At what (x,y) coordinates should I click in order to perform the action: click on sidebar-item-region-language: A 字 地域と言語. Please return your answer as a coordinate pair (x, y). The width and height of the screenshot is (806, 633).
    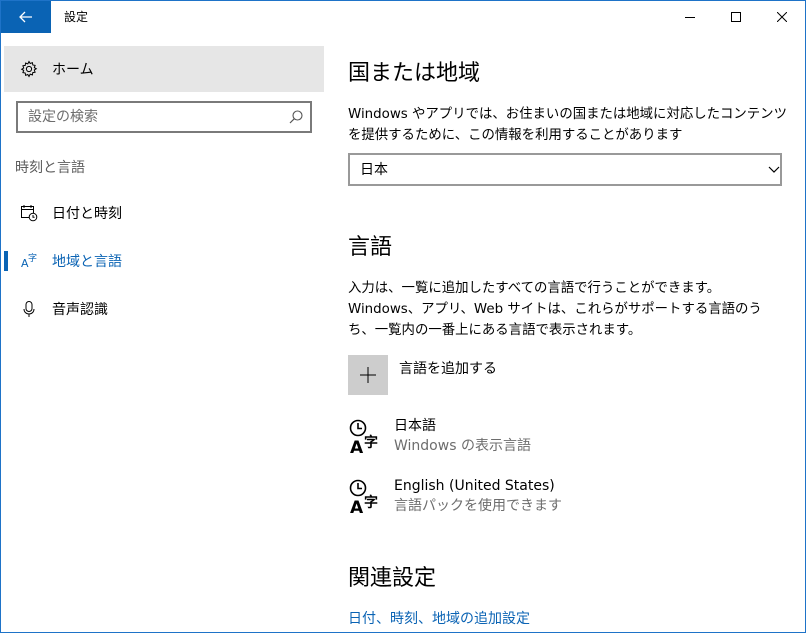
    Looking at the image, I should click on (163, 261).